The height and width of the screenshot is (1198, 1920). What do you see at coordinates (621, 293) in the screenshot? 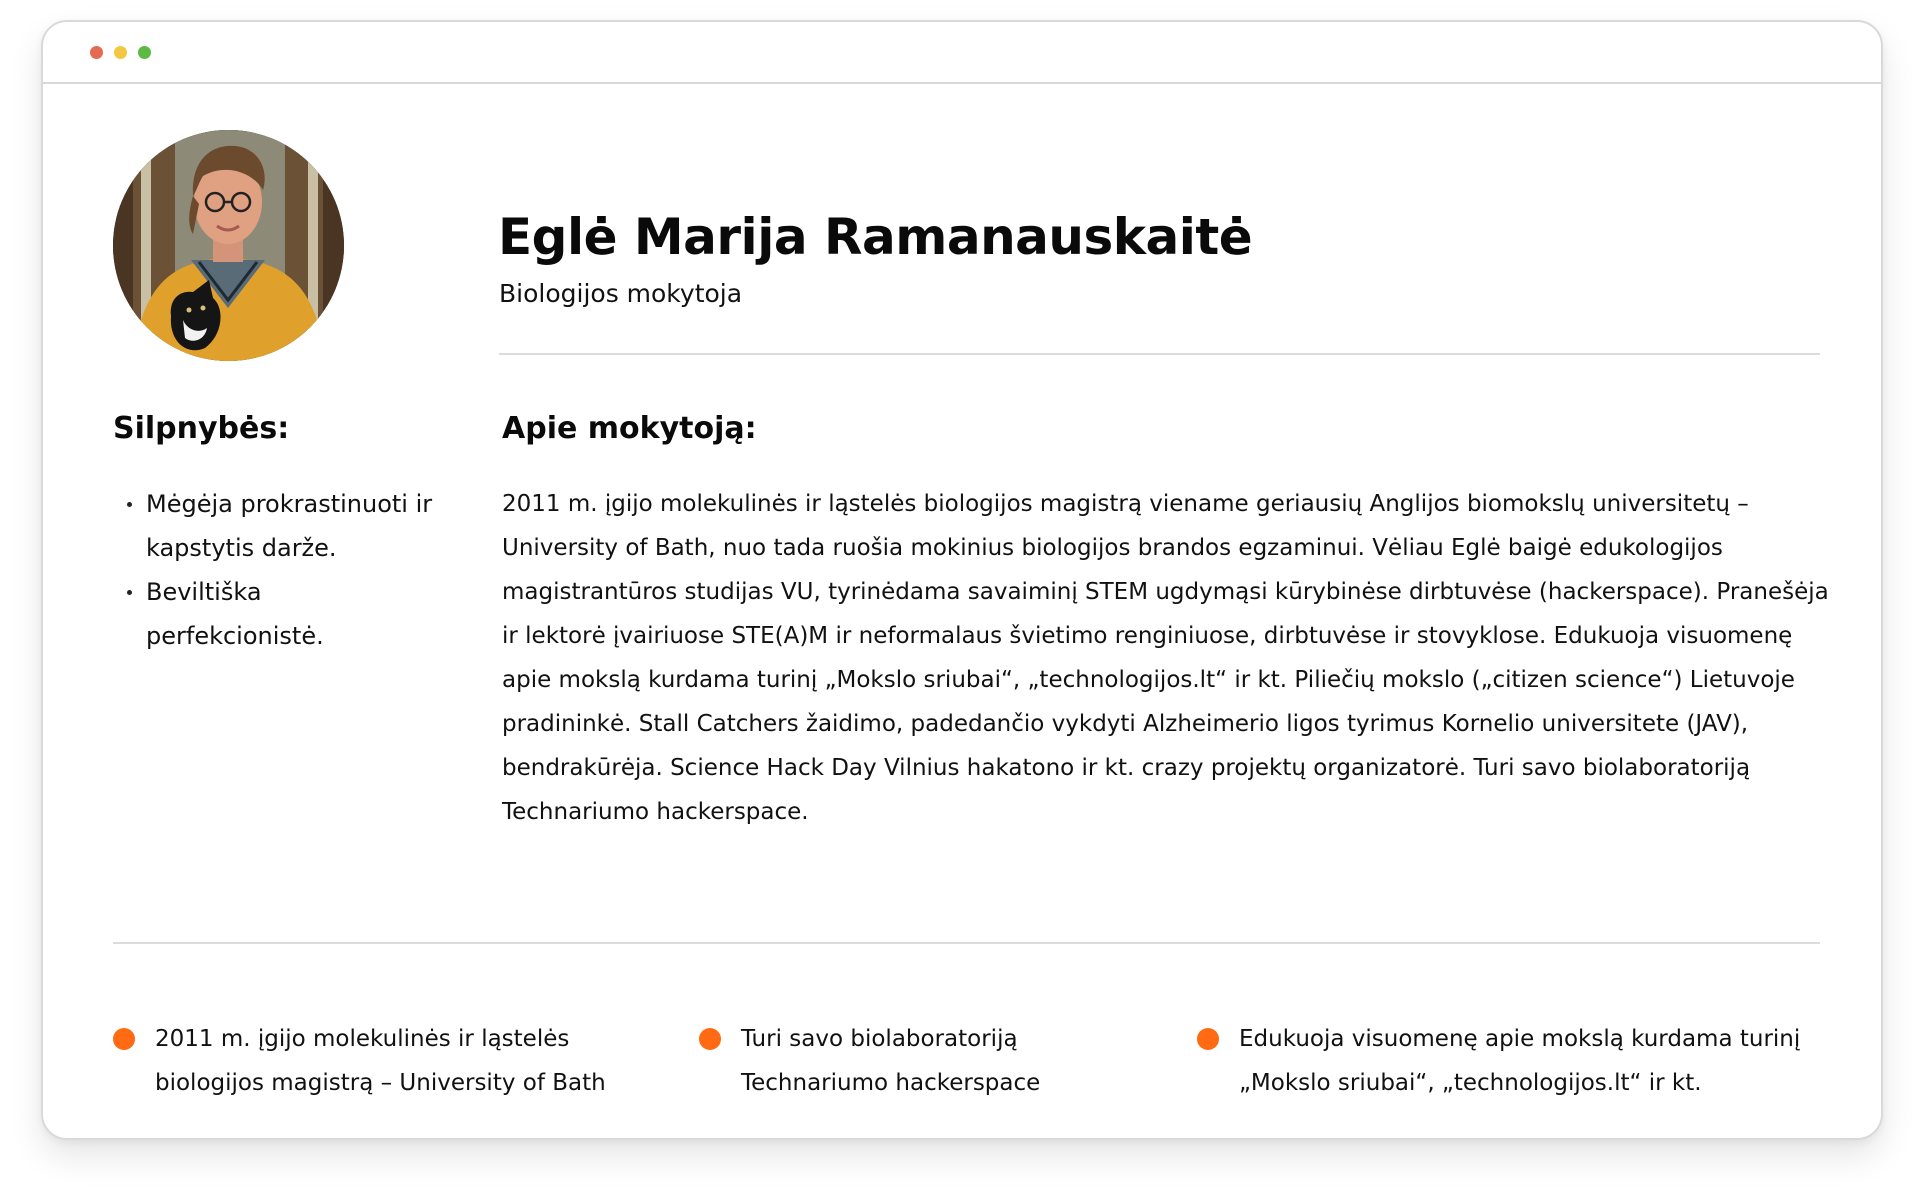
I see `teacher-role: Biologijos mokytoja` at bounding box center [621, 293].